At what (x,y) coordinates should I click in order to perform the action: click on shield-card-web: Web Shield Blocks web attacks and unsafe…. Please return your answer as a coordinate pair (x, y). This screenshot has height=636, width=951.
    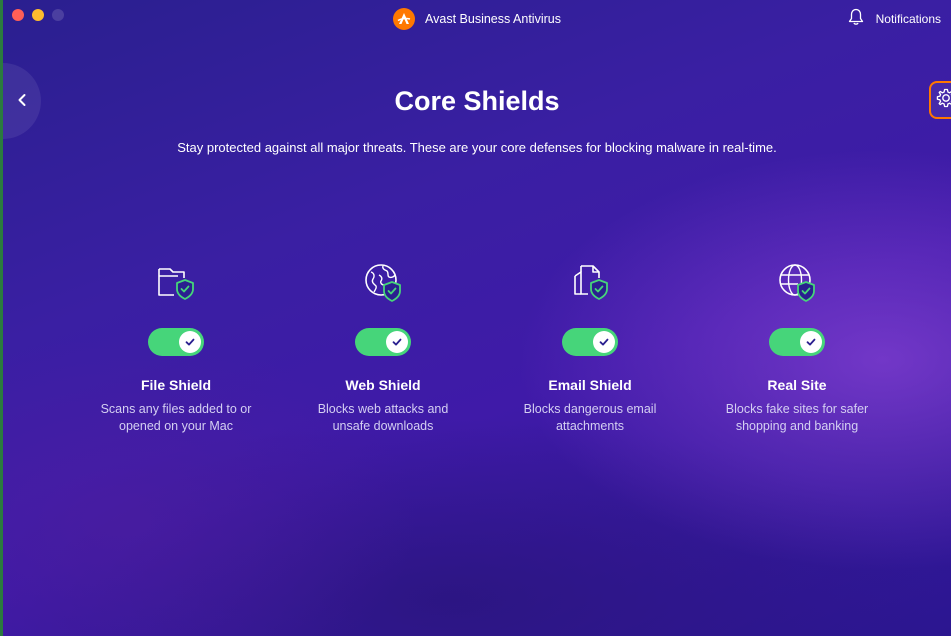
    Looking at the image, I should click on (383, 346).